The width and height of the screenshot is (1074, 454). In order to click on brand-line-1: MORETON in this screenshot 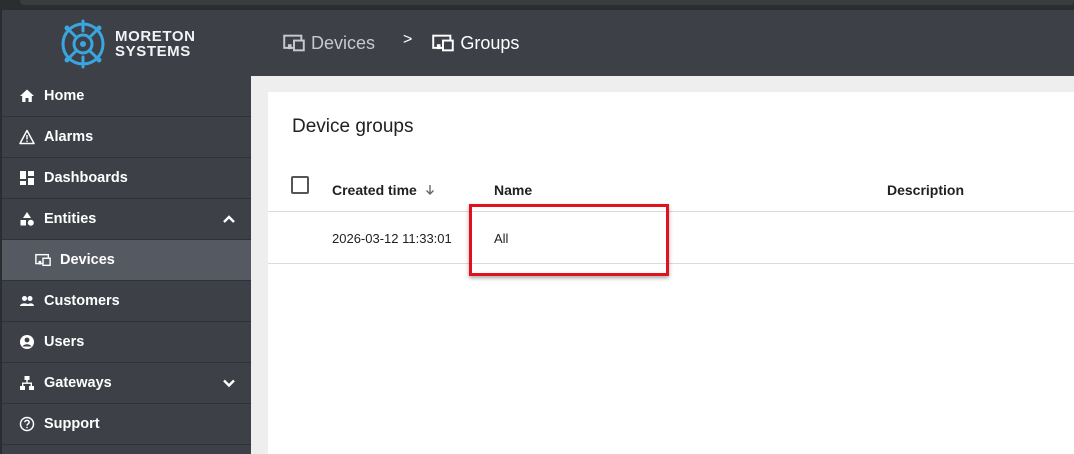, I will do `click(155, 36)`.